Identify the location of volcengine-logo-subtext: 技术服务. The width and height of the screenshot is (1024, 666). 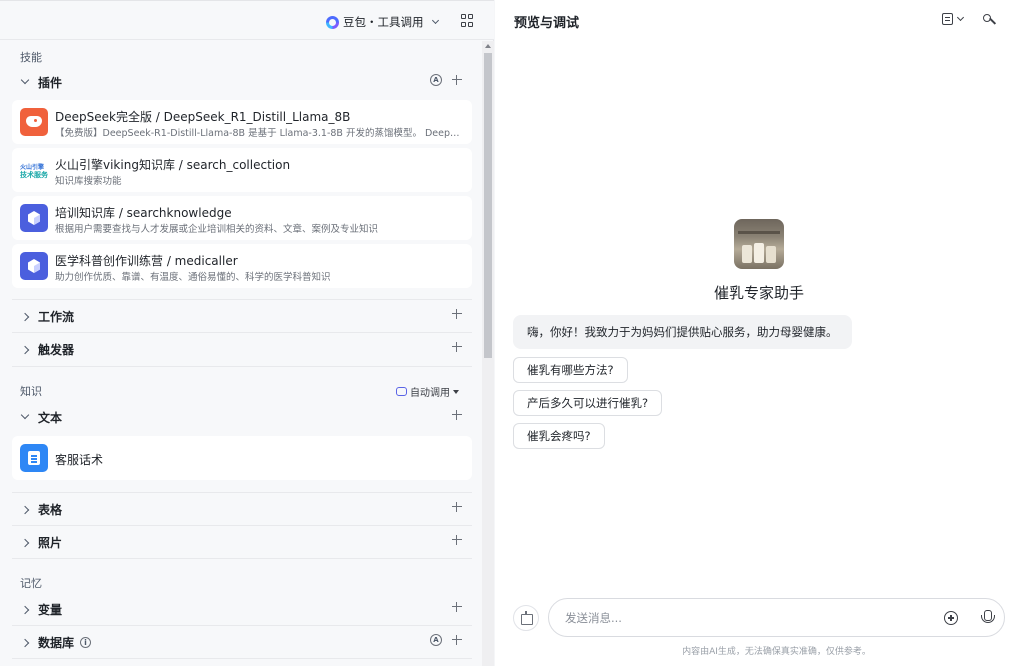
(34, 175).